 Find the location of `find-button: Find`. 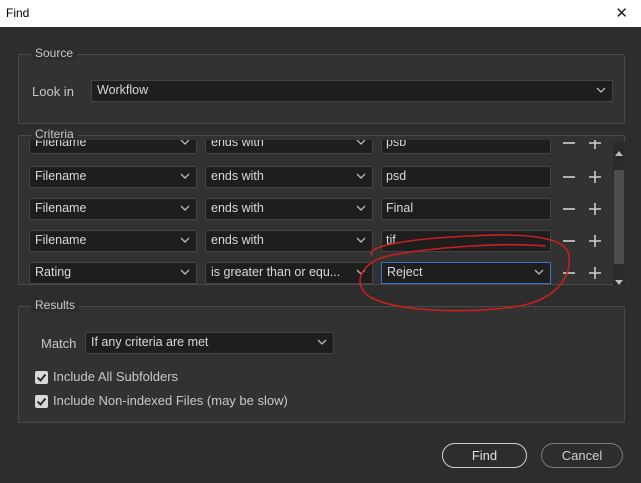

find-button: Find is located at coordinates (484, 455).